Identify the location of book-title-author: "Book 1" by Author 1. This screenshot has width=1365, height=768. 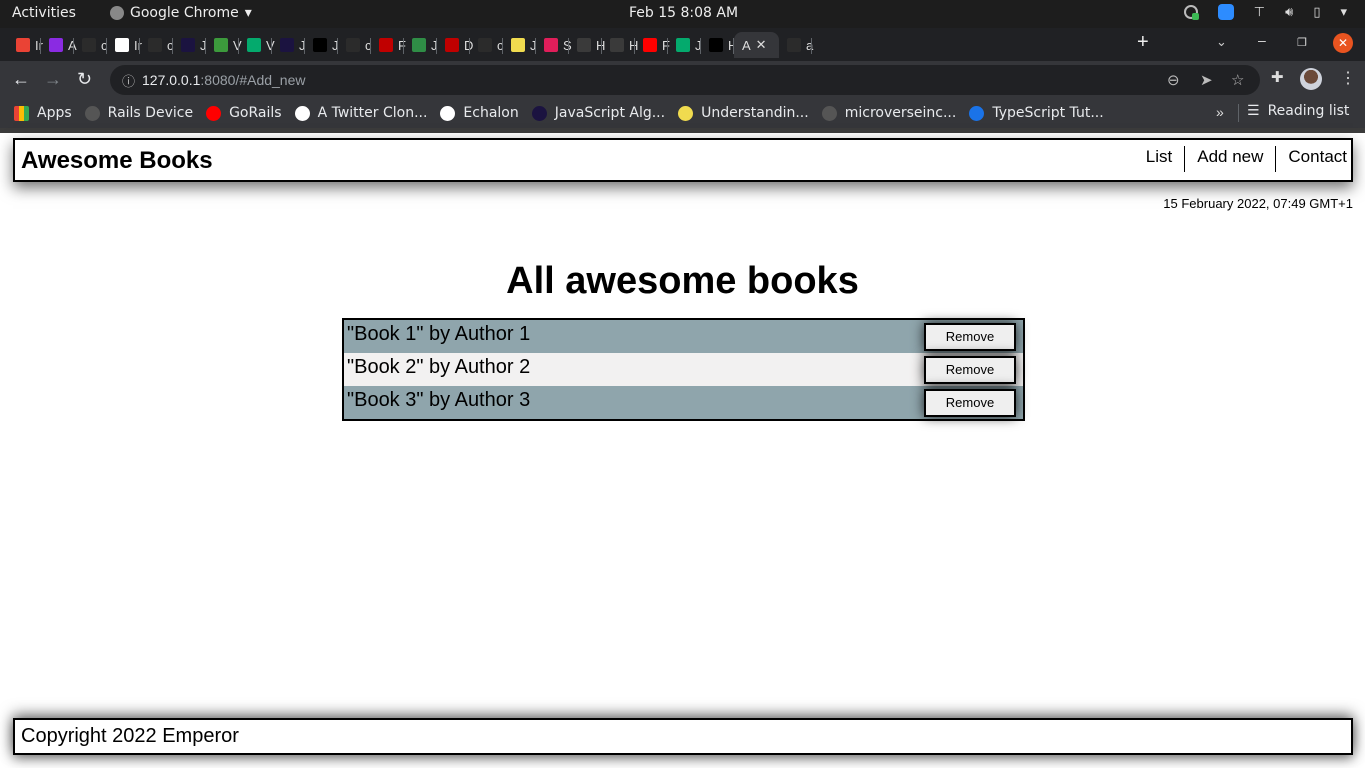
(439, 334).